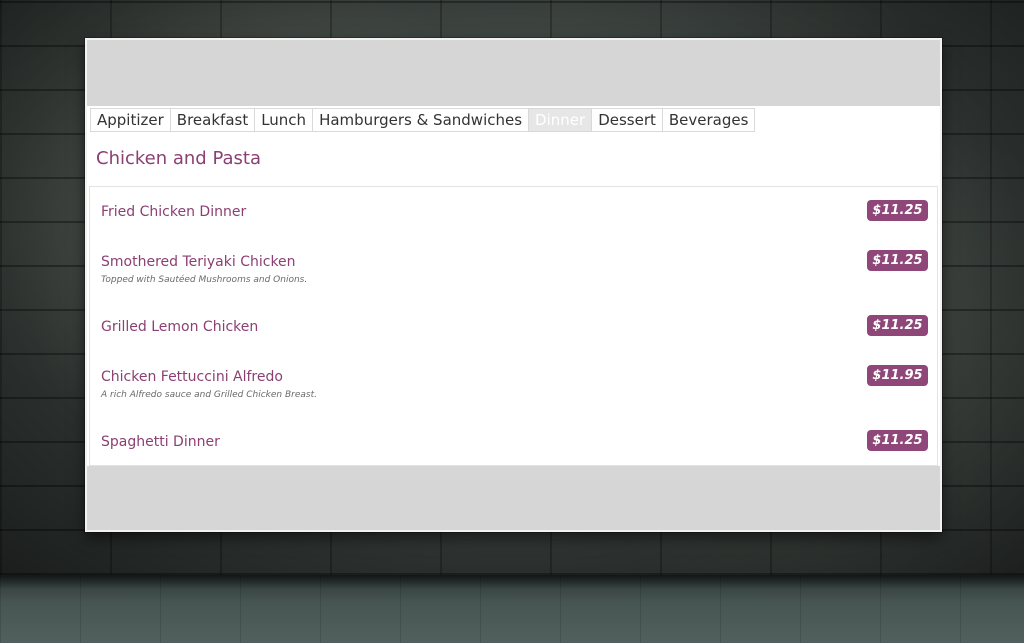  Describe the element at coordinates (178, 158) in the screenshot. I see `section-title: Chicken and Pasta` at that location.